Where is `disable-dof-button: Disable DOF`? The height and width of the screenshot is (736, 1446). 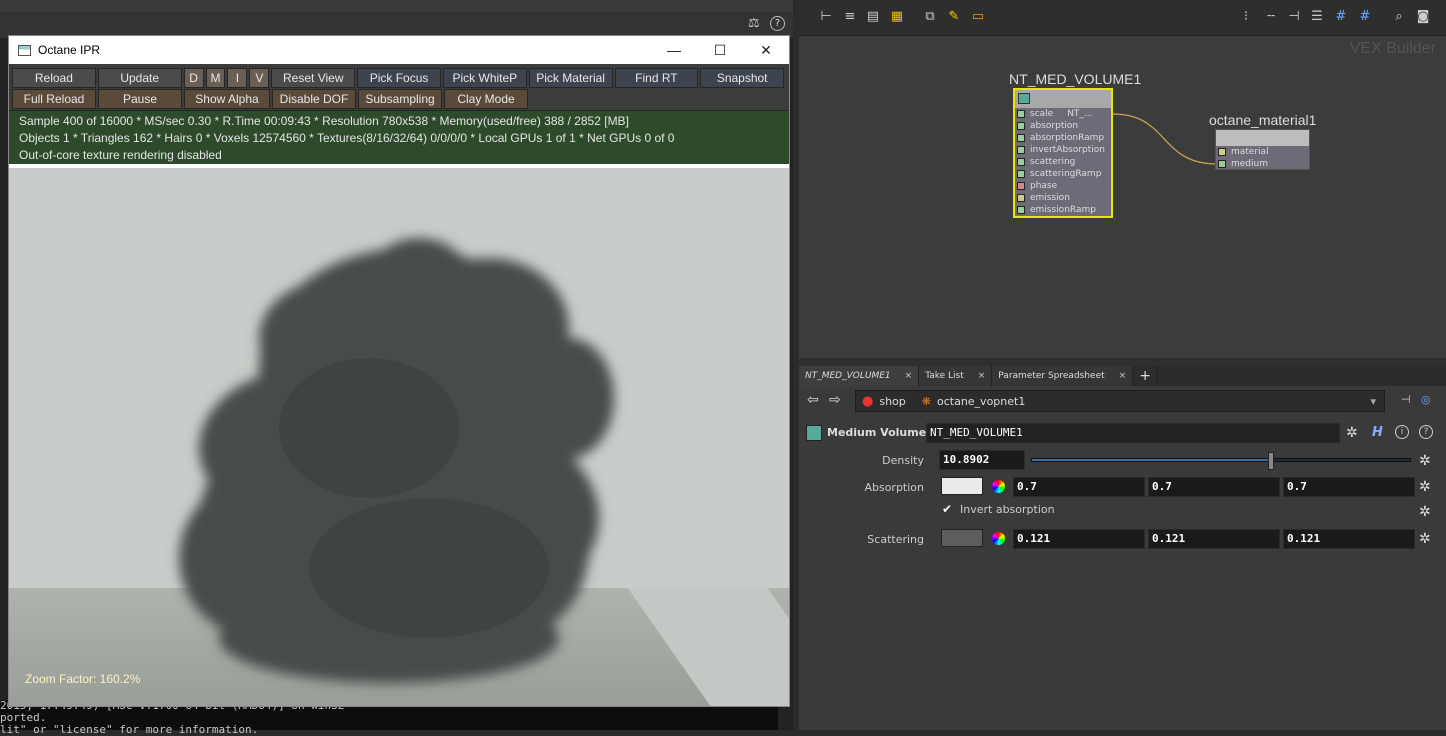 disable-dof-button: Disable DOF is located at coordinates (314, 99).